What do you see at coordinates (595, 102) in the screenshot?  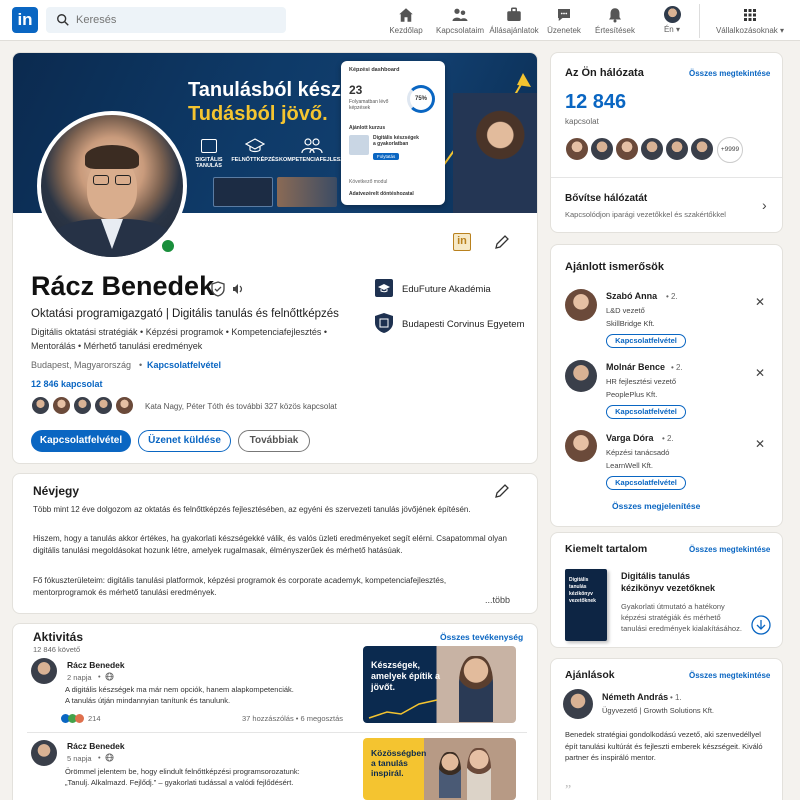 I see `network-count: 12 846` at bounding box center [595, 102].